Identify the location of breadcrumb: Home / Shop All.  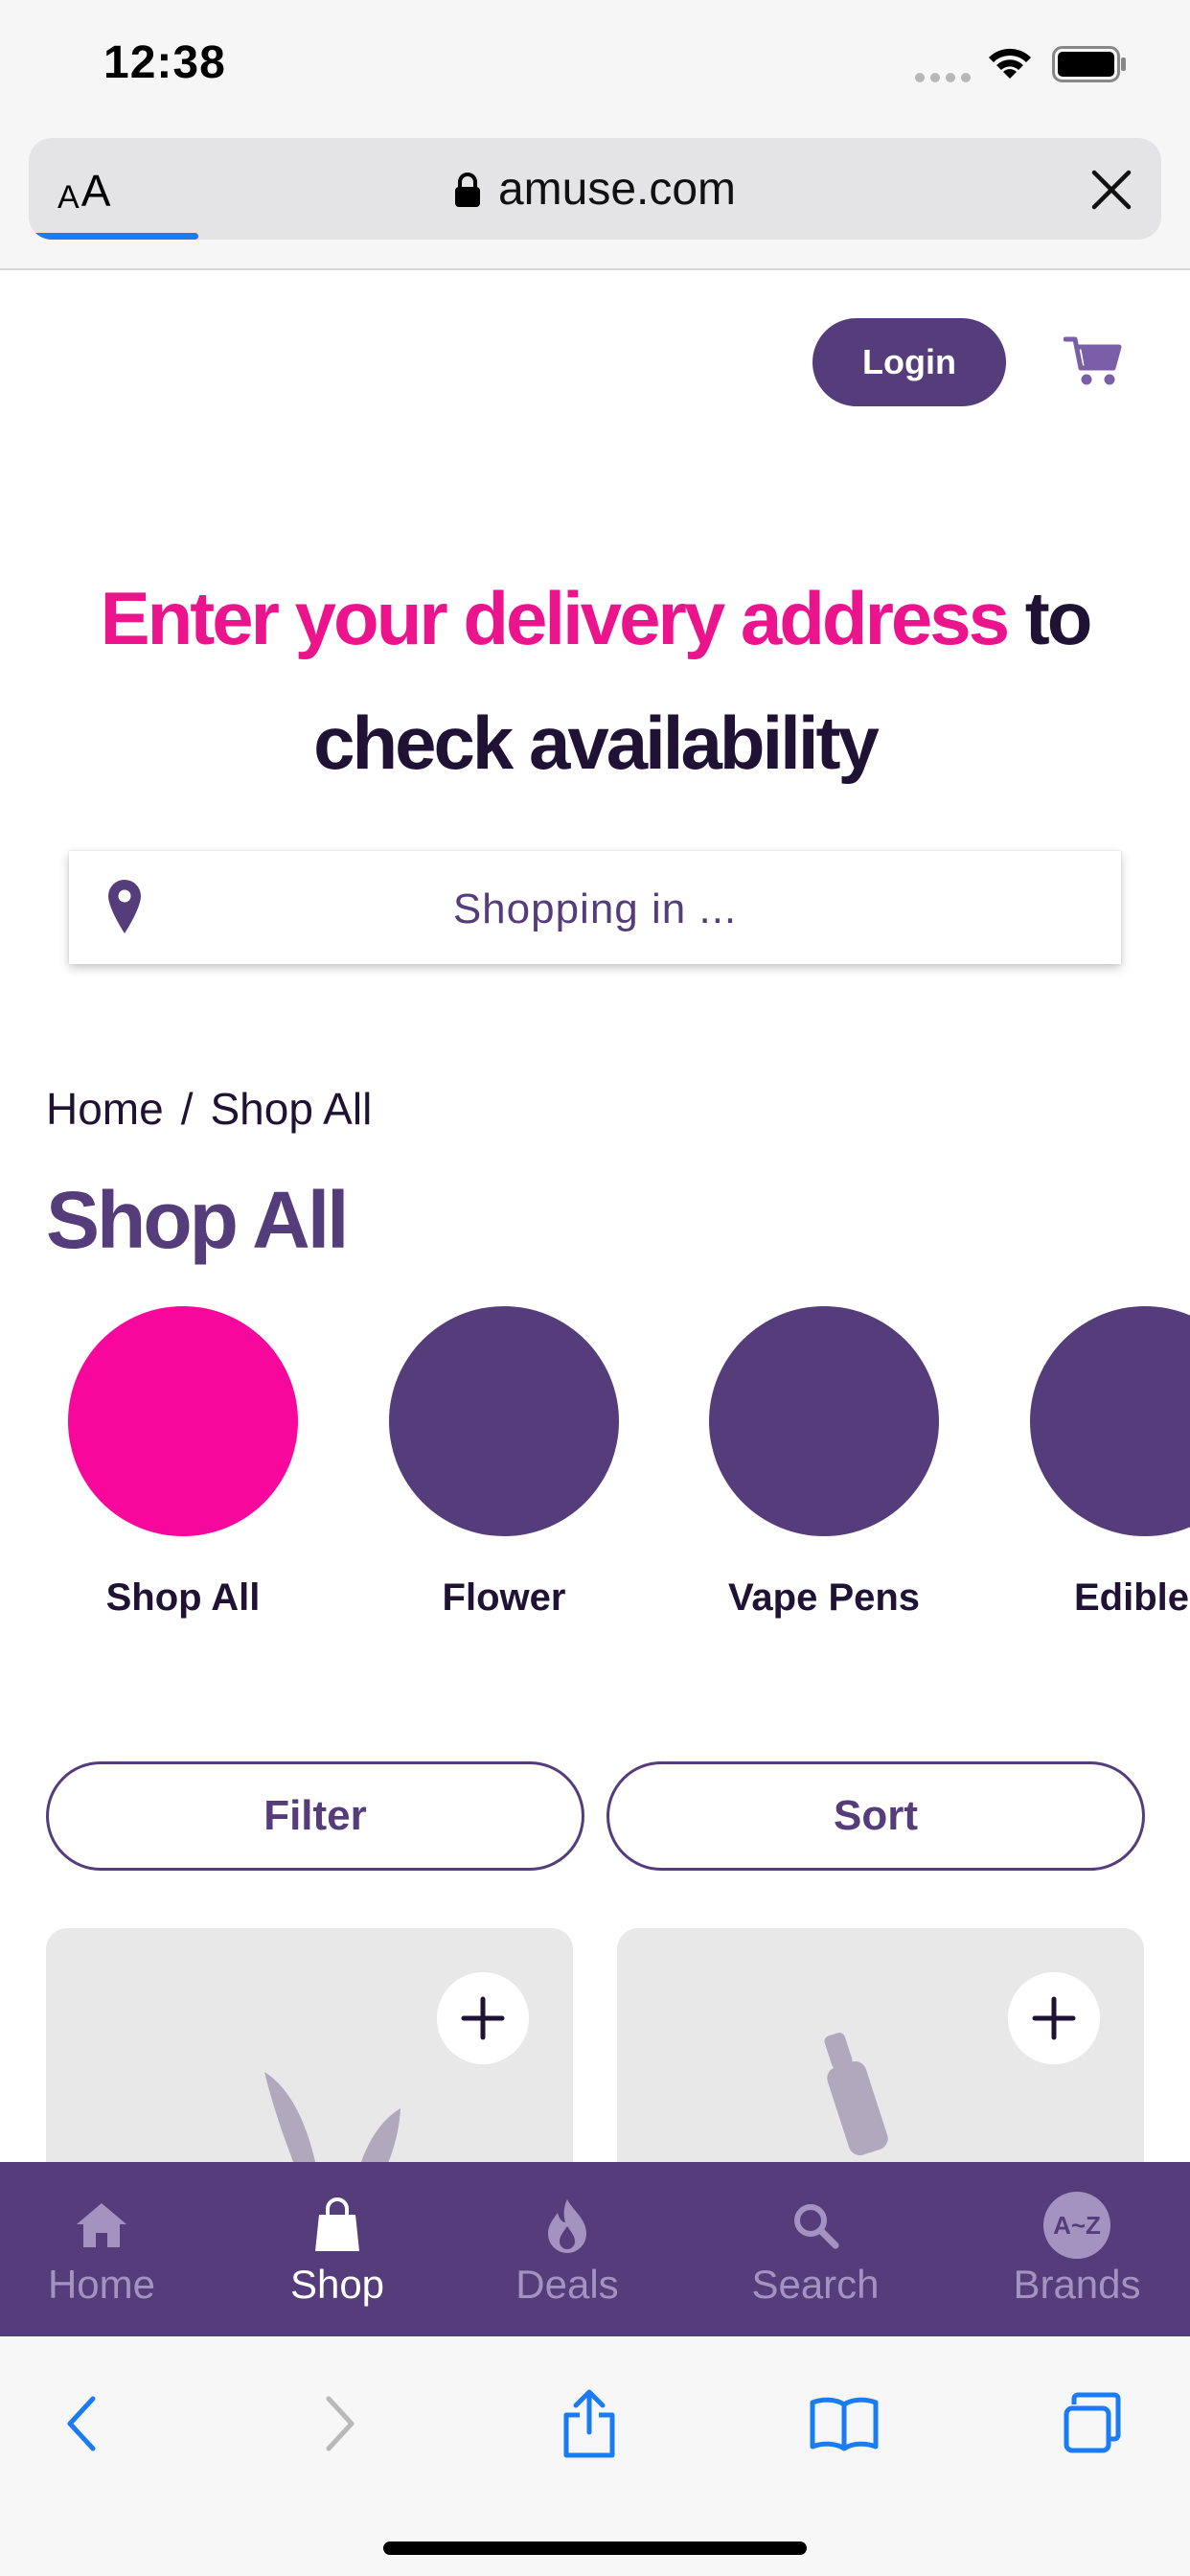
(209, 1109).